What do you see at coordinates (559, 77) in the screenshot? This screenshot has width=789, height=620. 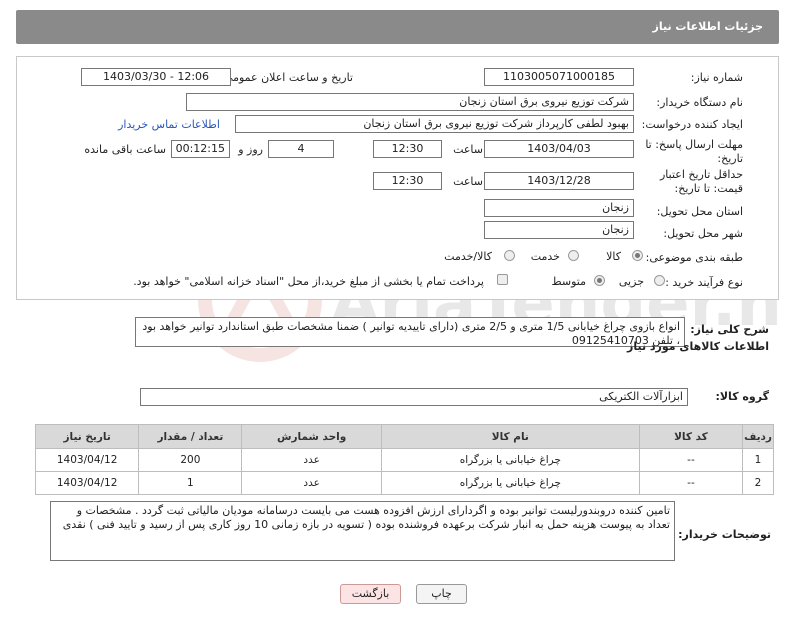 I see `need-number-field: 1103005071000185` at bounding box center [559, 77].